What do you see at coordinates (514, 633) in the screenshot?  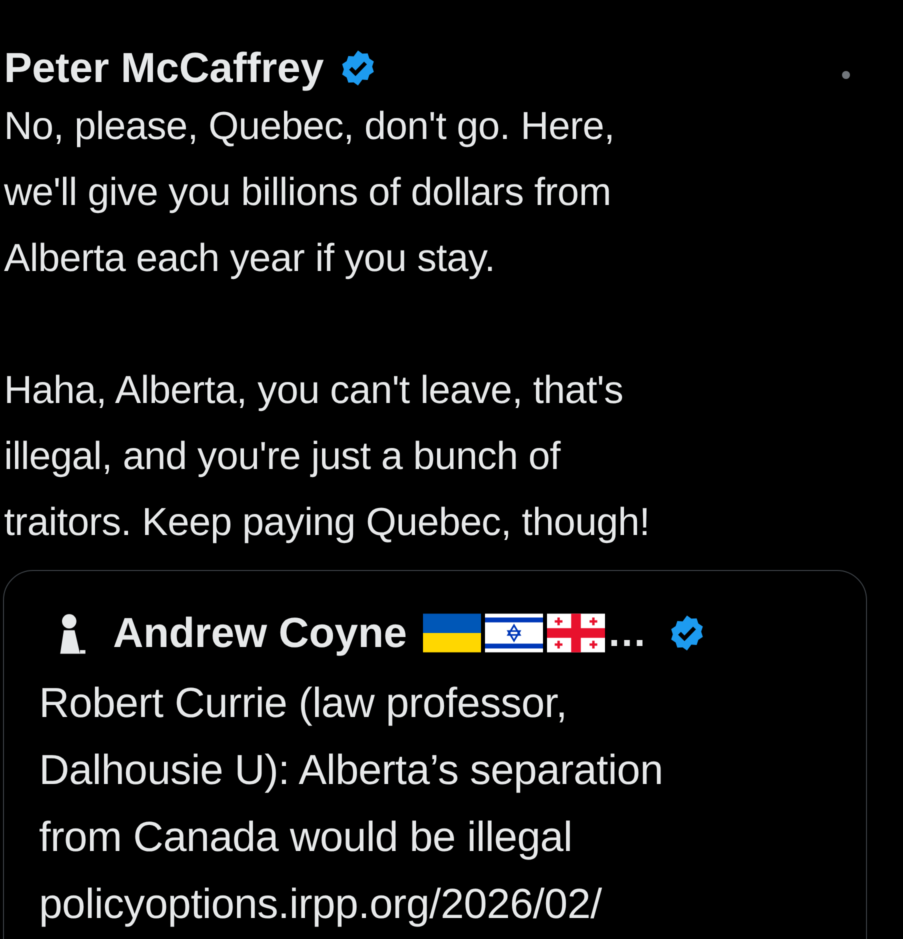 I see `israel-flag-icon` at bounding box center [514, 633].